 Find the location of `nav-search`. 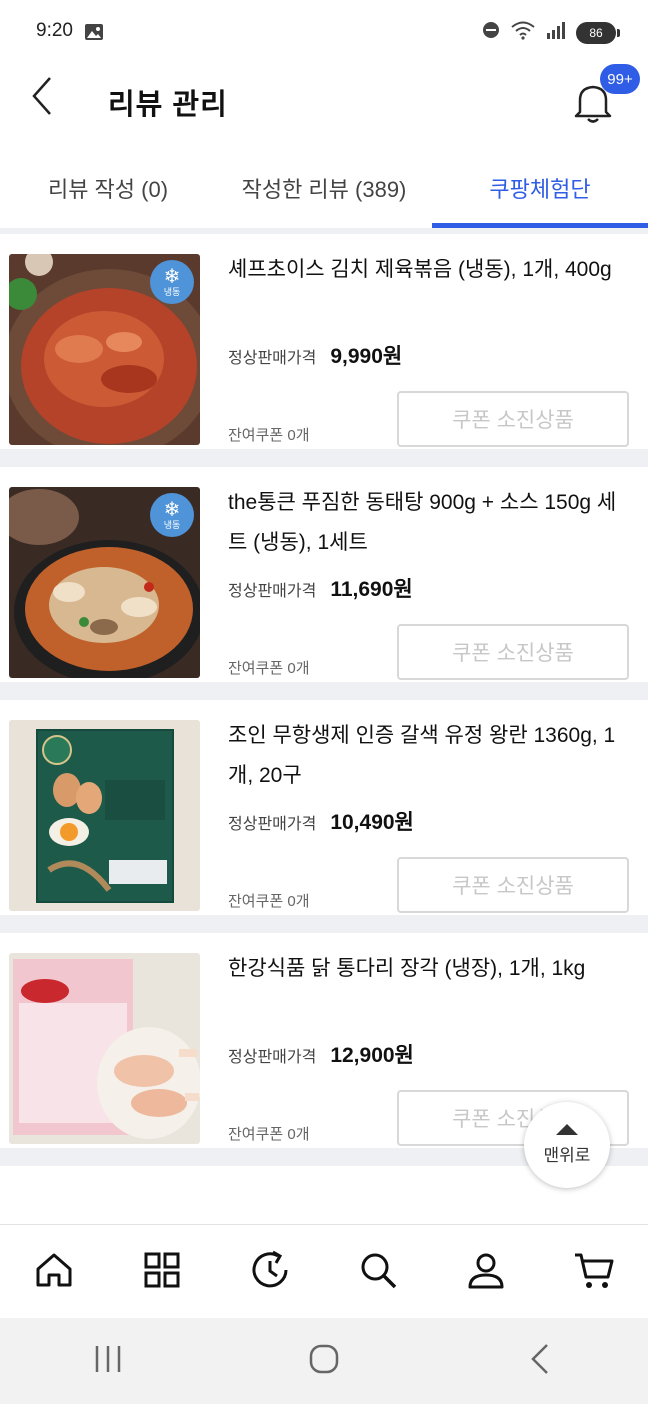

nav-search is located at coordinates (378, 1272).